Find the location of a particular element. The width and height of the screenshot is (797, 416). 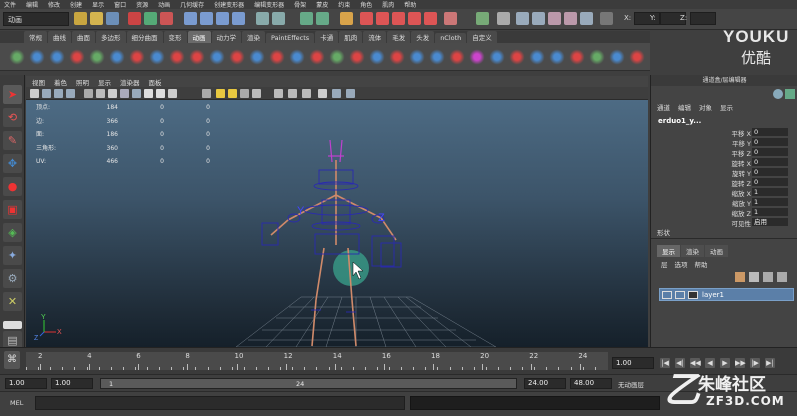

attribute-value: 启用 is located at coordinates (770, 222).